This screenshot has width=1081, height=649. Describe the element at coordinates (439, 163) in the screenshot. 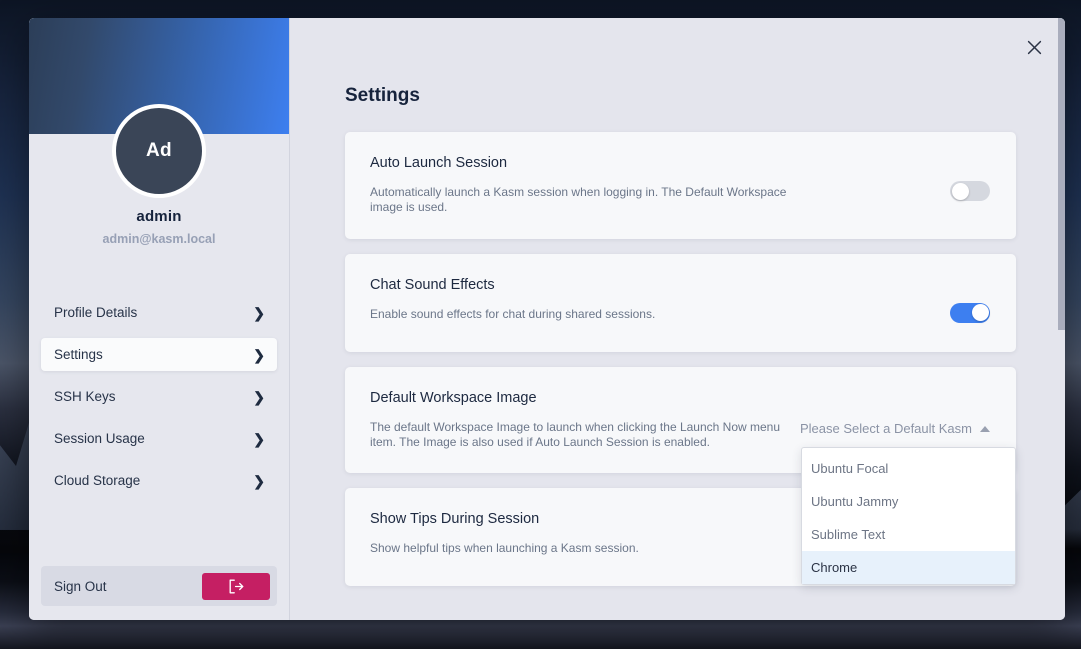

I see `card-title: Auto Launch Session` at that location.